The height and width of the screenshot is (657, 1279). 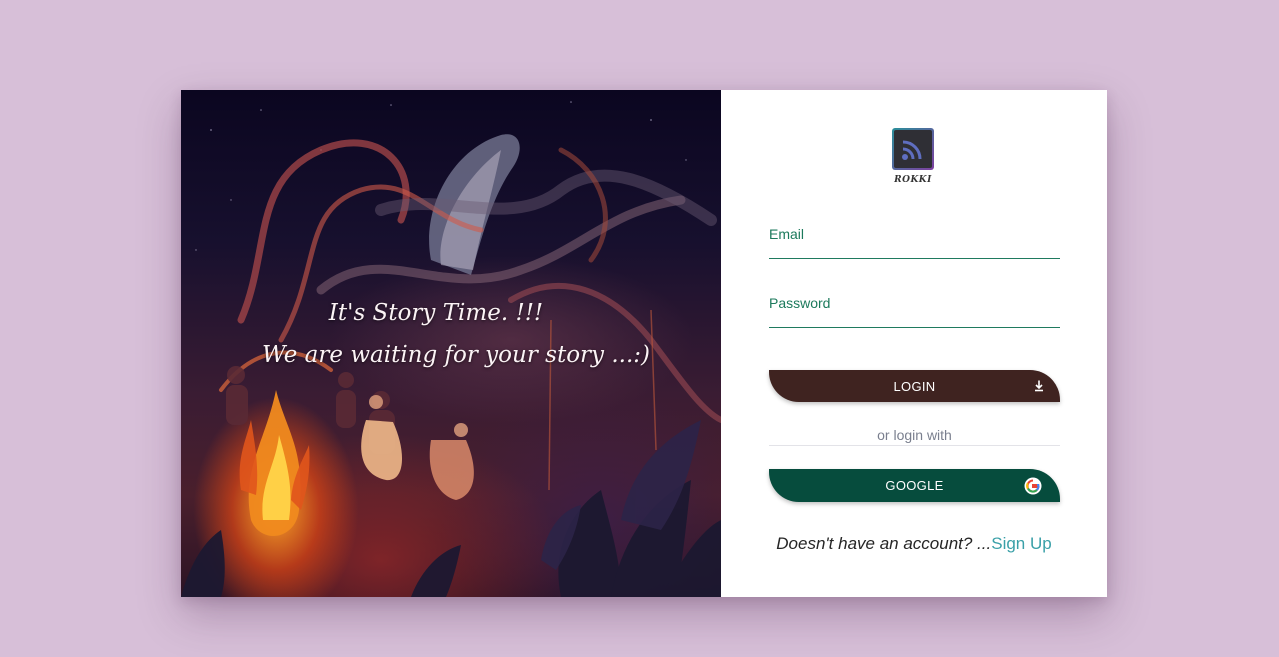 I want to click on login-button: LOGIN, so click(x=914, y=386).